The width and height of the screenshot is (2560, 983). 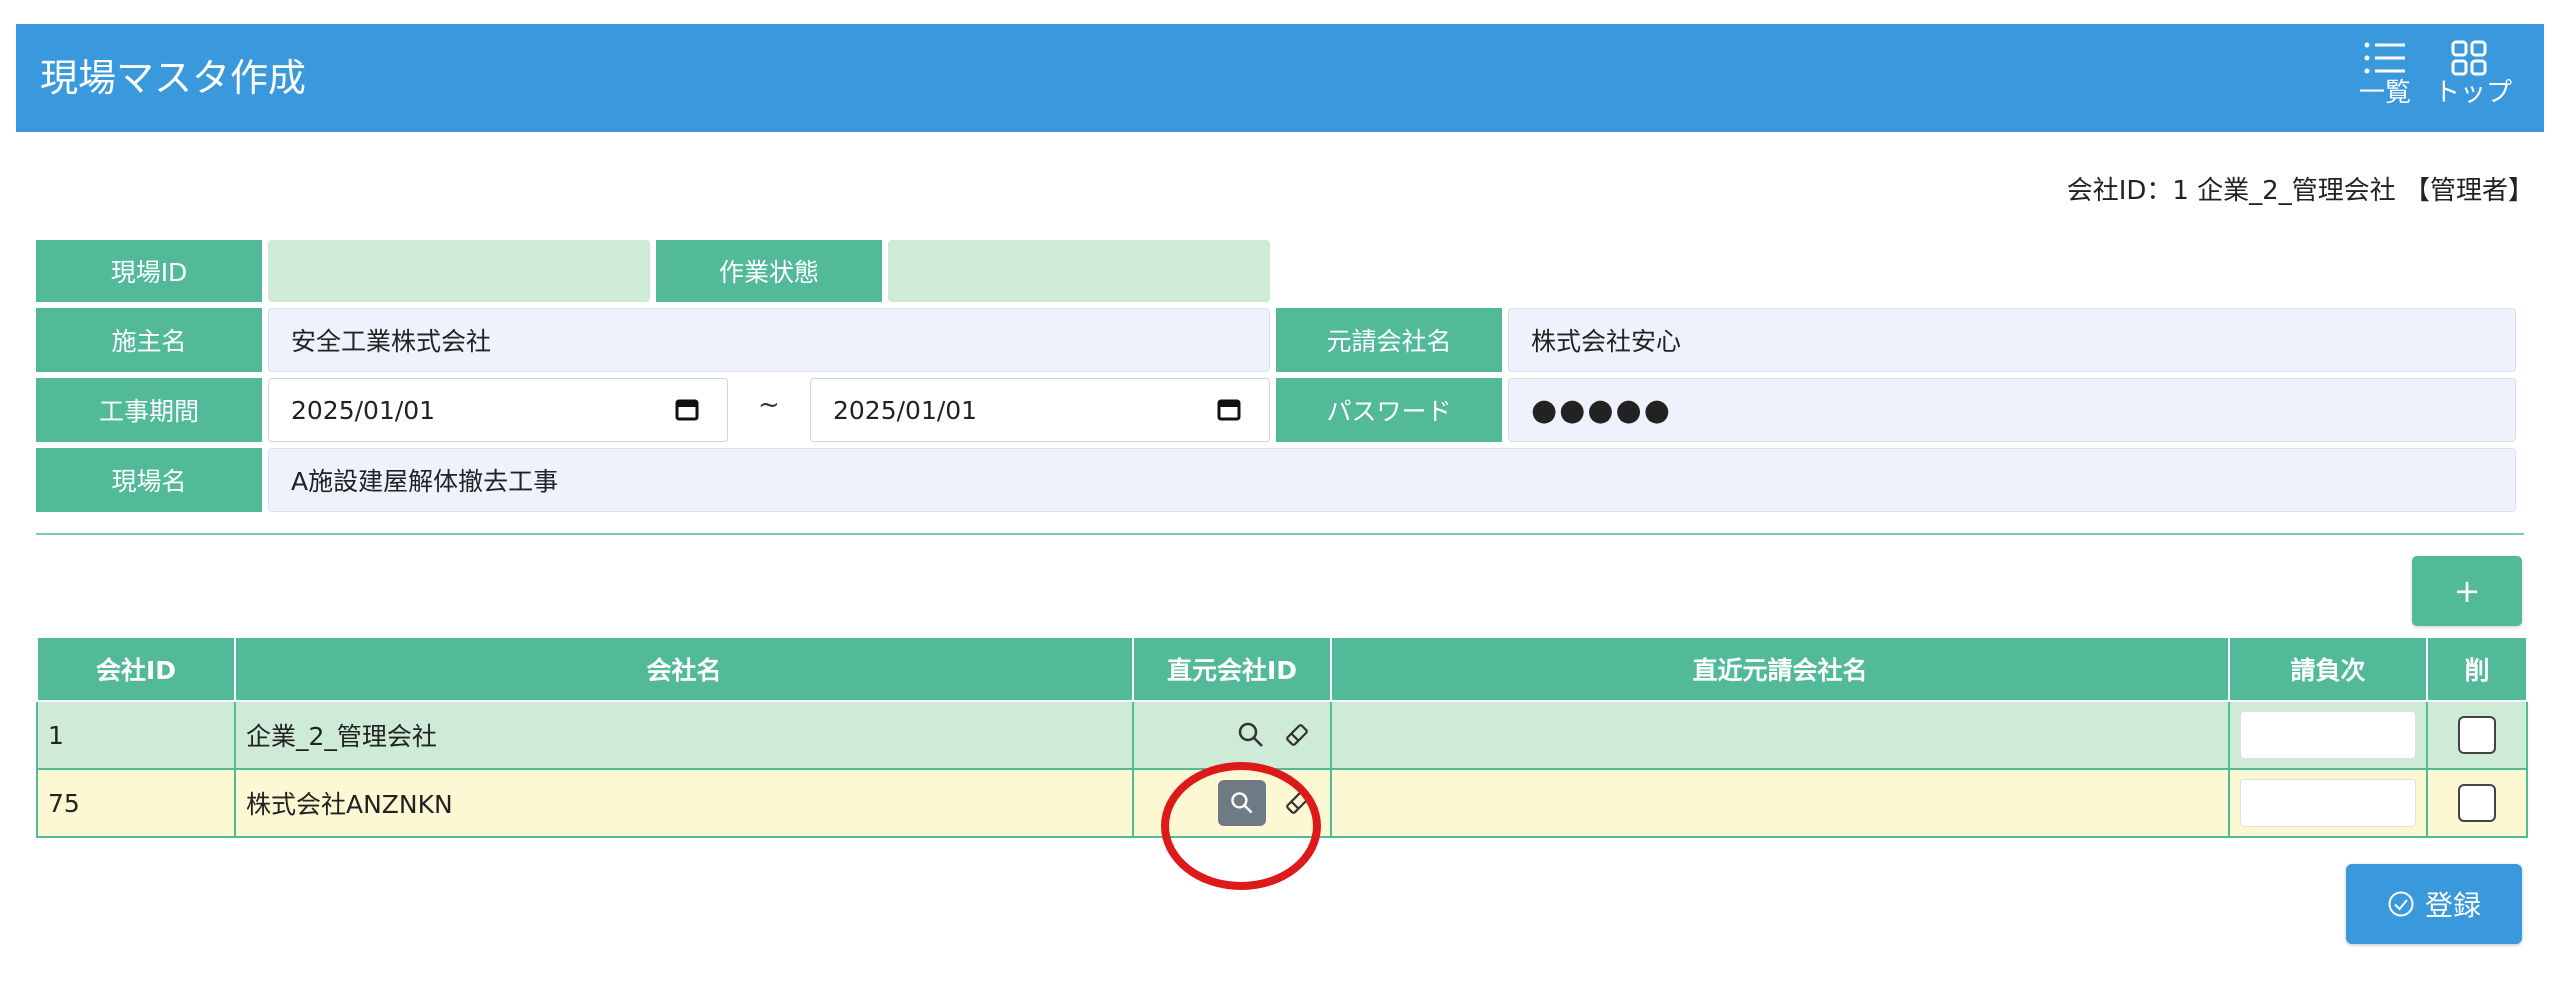 I want to click on grid-icon, so click(x=2469, y=58).